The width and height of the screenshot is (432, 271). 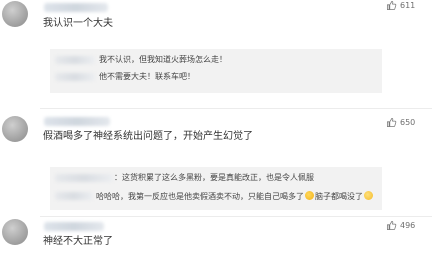 What do you see at coordinates (339, 196) in the screenshot?
I see `reply-text-part: 脑子都喝没了` at bounding box center [339, 196].